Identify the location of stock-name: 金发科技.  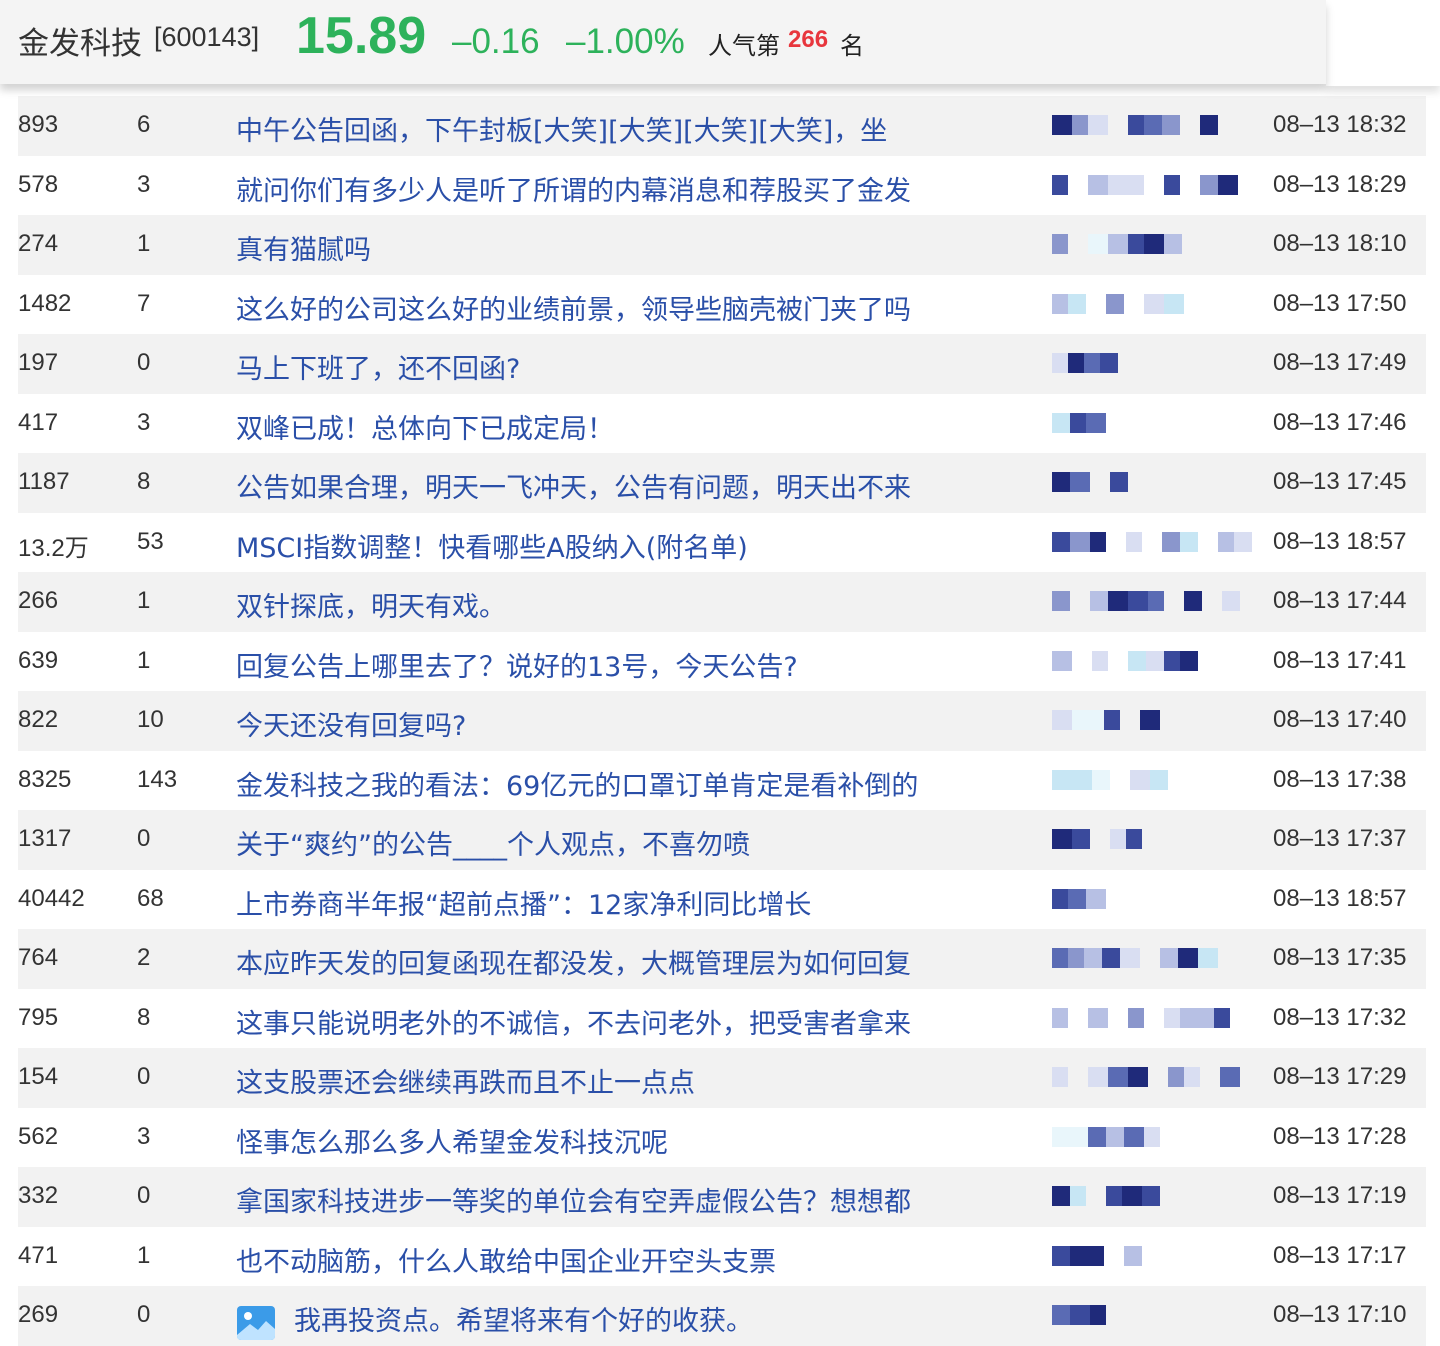
(80, 40).